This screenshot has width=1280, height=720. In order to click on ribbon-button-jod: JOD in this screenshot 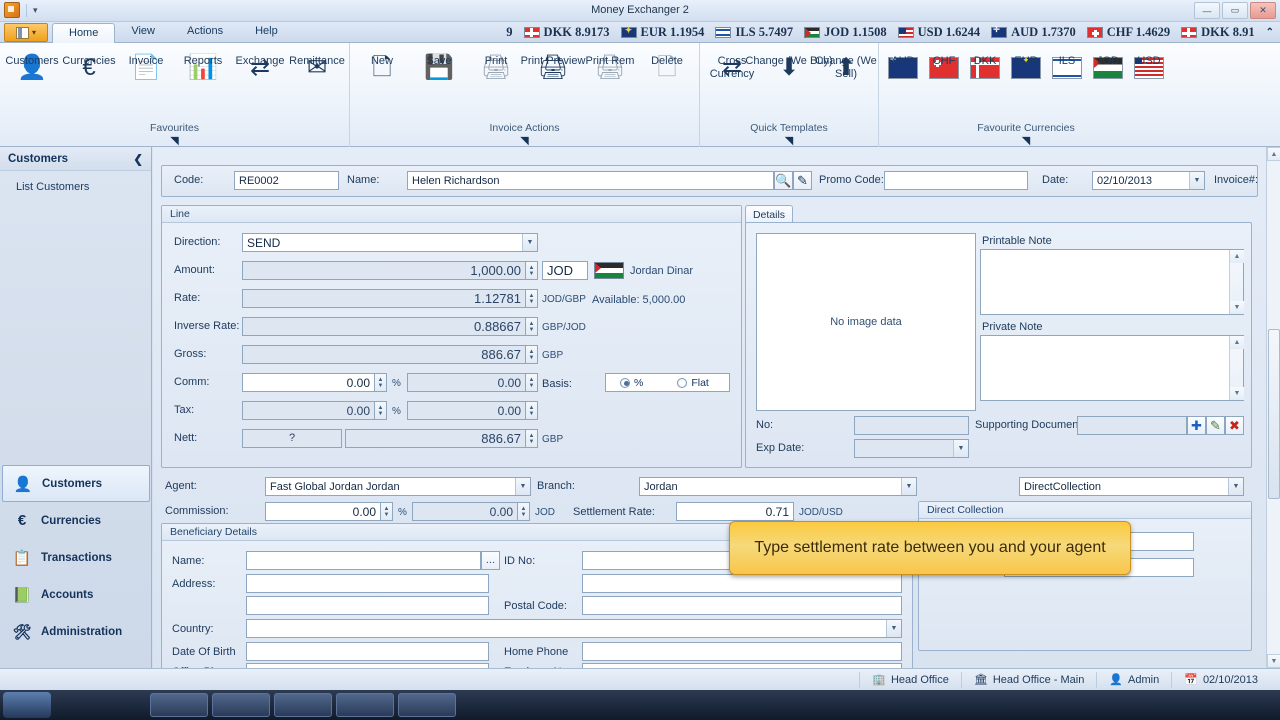, I will do `click(1108, 63)`.